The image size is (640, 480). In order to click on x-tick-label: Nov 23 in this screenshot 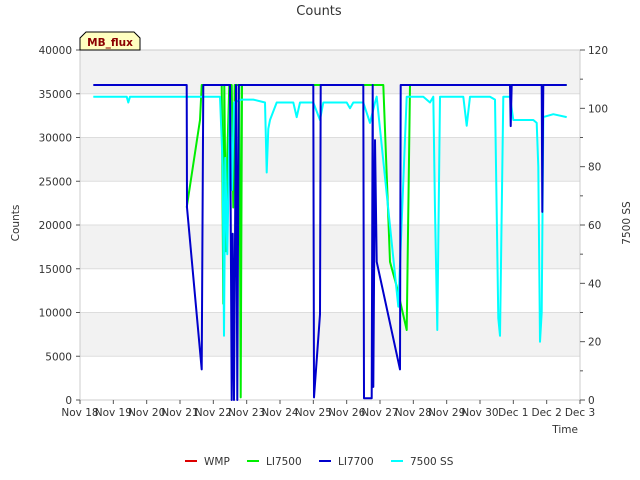, I will do `click(246, 413)`.